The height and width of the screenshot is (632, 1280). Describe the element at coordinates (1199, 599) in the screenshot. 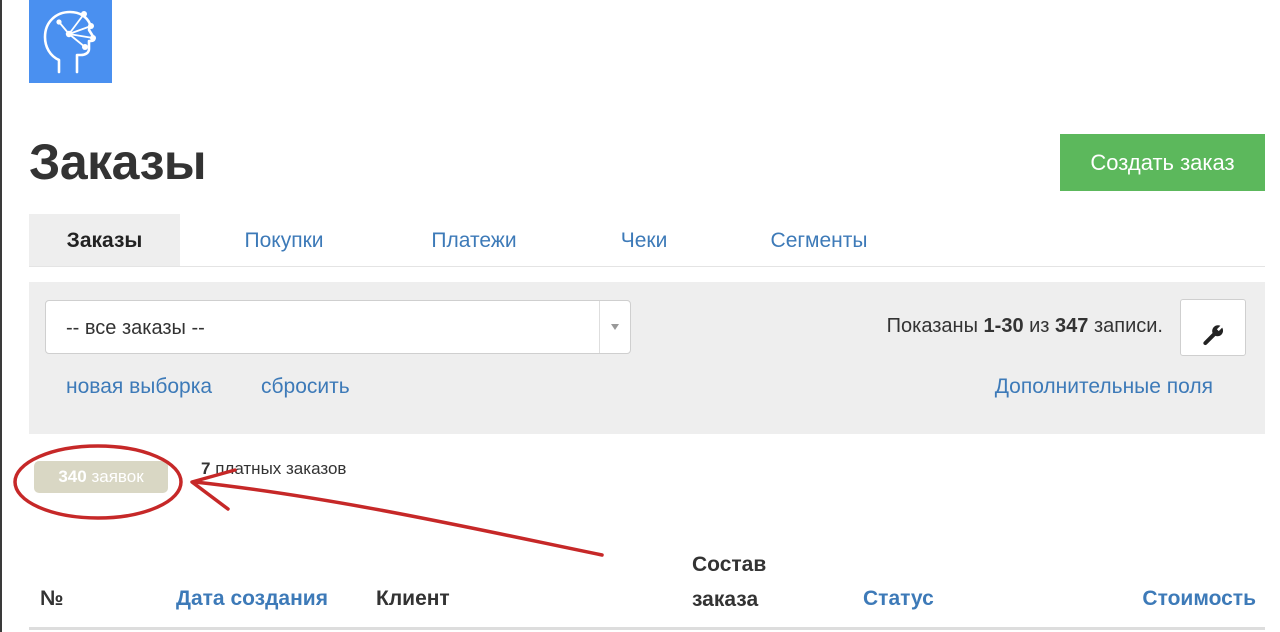

I see `col-cost: Стоимость` at that location.